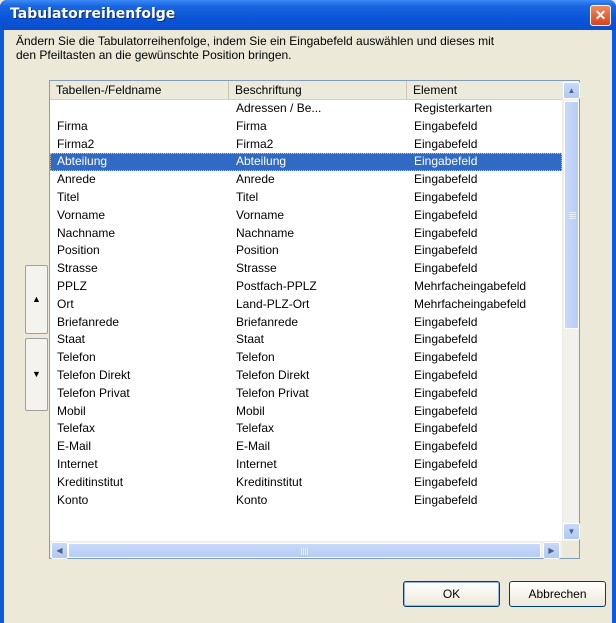  Describe the element at coordinates (72, 125) in the screenshot. I see `cell-fieldname: Firma` at that location.